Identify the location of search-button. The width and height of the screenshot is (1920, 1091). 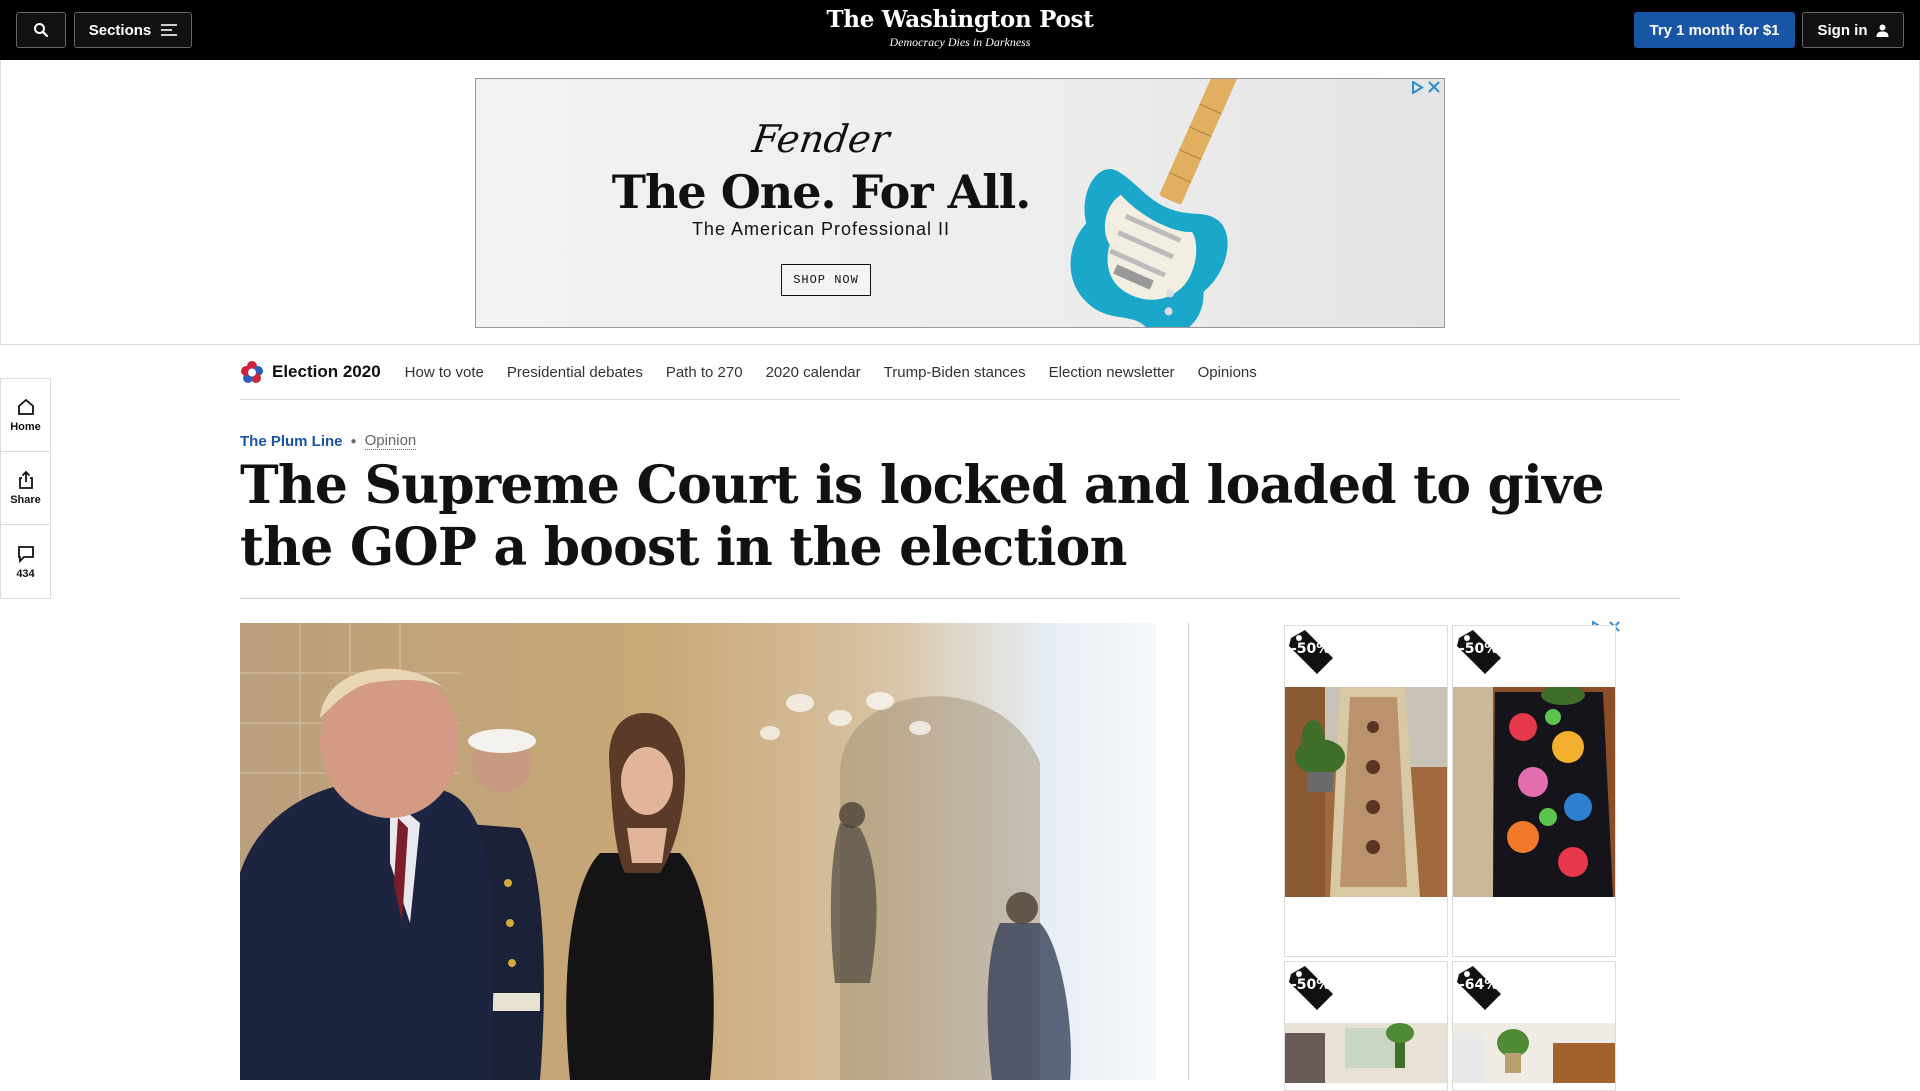
(41, 30).